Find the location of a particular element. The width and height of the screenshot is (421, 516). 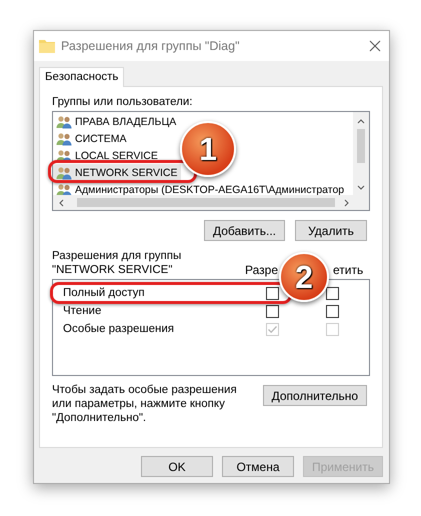

column-header: Разре is located at coordinates (261, 270).